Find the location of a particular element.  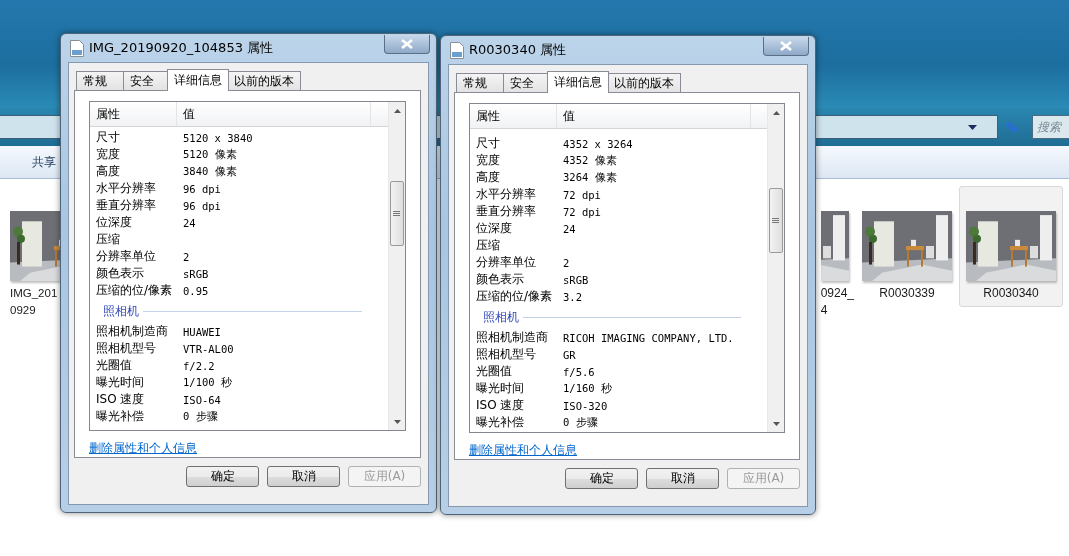

property-value: 3.2 is located at coordinates (572, 296).